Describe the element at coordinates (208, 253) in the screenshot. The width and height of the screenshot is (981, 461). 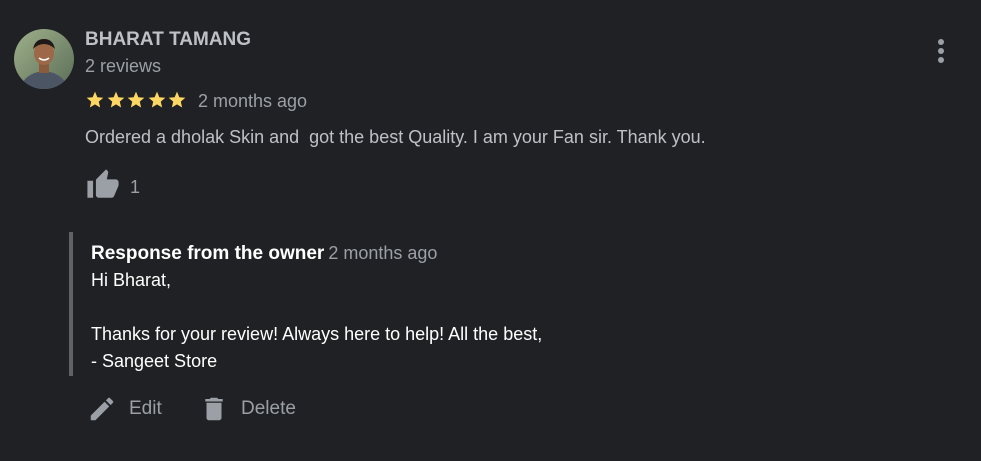
I see `response-title: Response from the owner` at that location.